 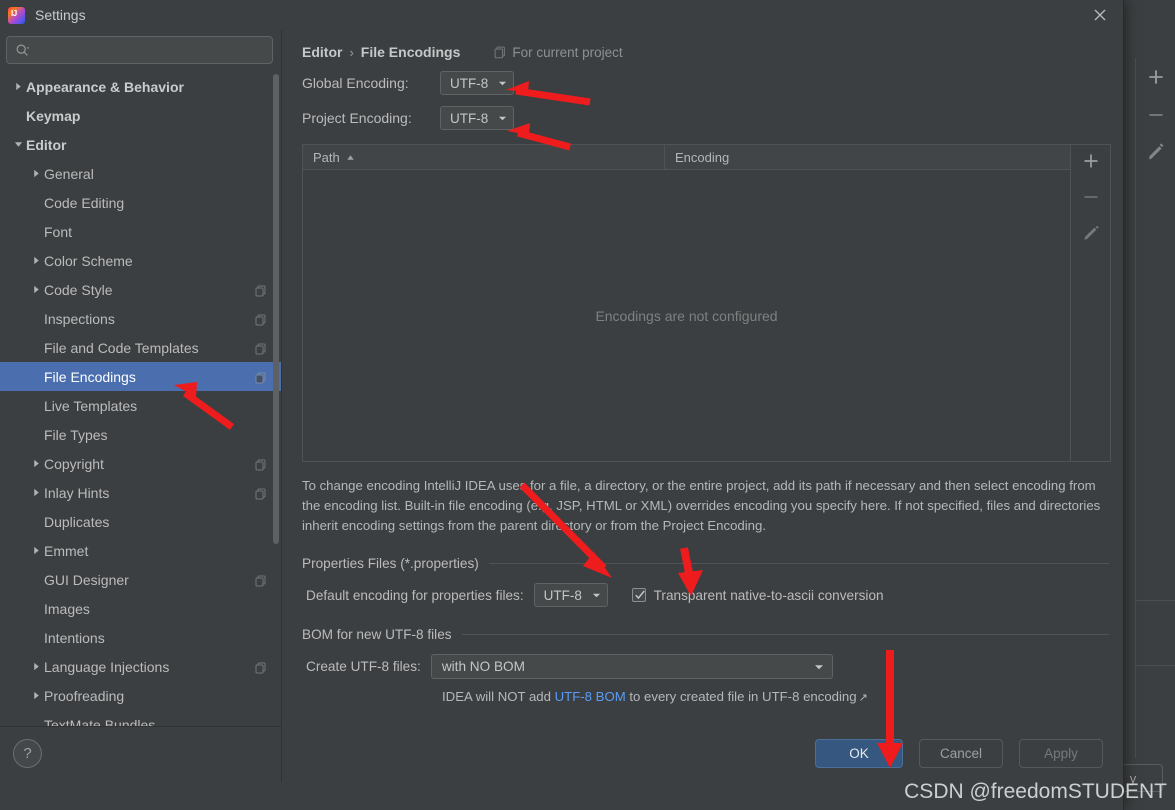 What do you see at coordinates (90, 376) in the screenshot?
I see `sidebar-item-label: File Encodings` at bounding box center [90, 376].